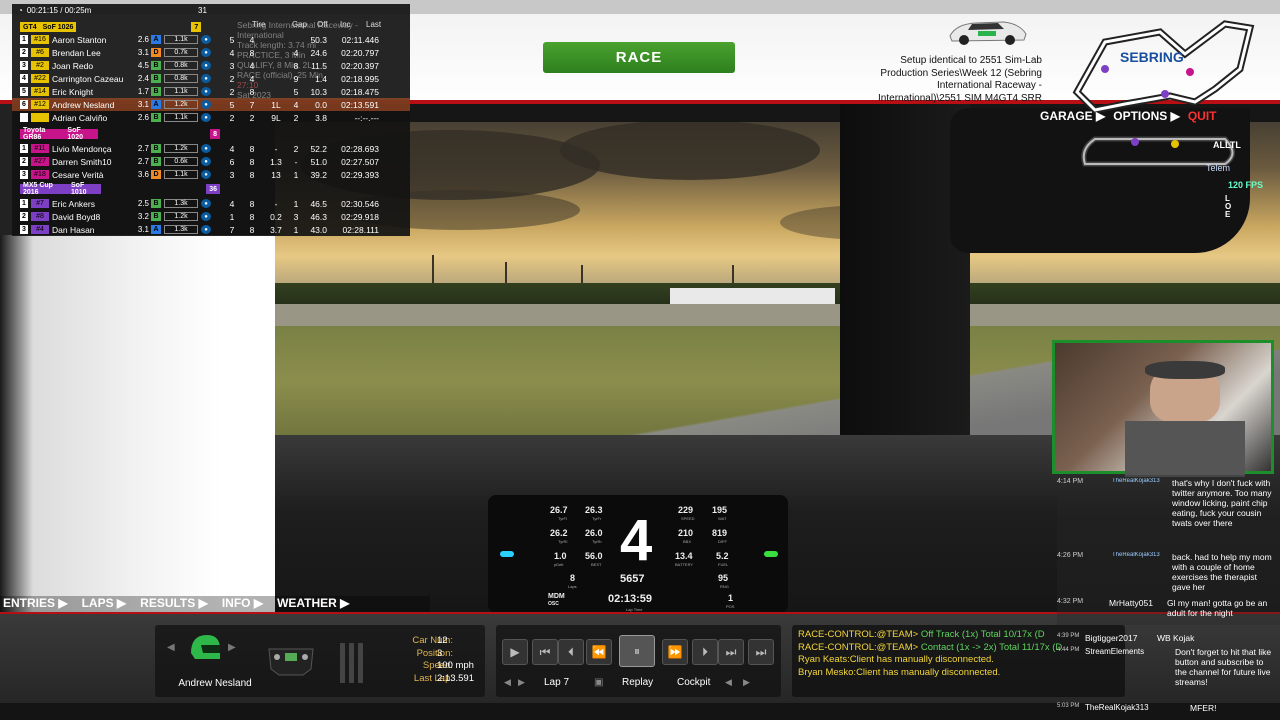  What do you see at coordinates (195, 229) in the screenshot?
I see `standings-row: 3 #4 Dan Hasan 3.1 A 1.3k ● 7 8 3.7 1 43.0 02:28.111` at bounding box center [195, 229].